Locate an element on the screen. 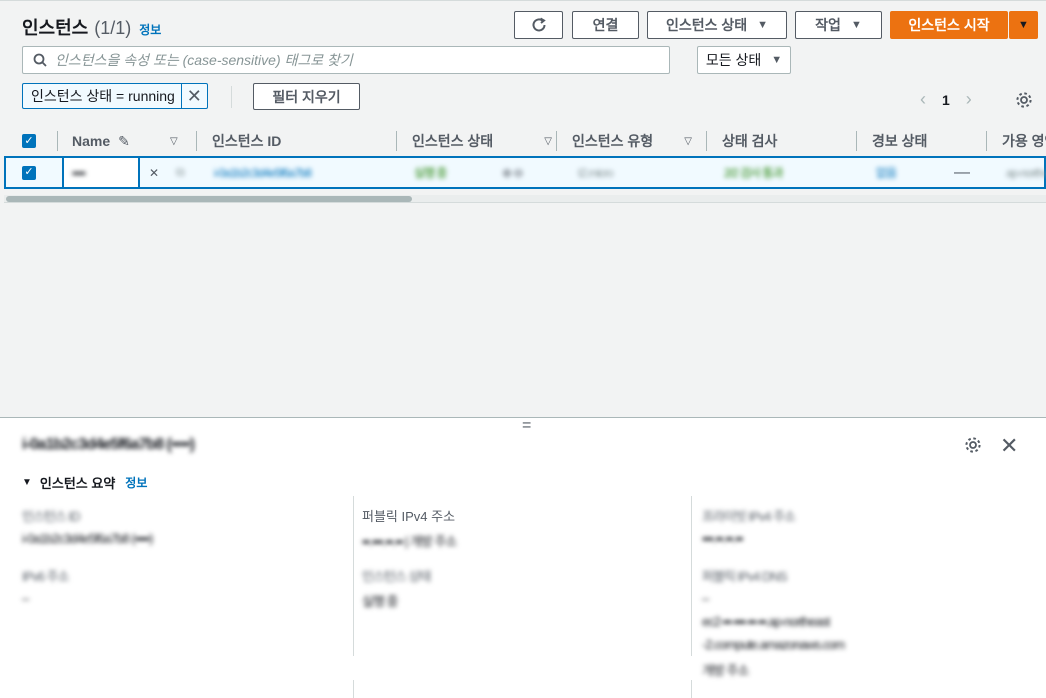 The image size is (1046, 698). field-value: ▪▪▪.▪▪.▪▪.▪▪ is located at coordinates (722, 538).